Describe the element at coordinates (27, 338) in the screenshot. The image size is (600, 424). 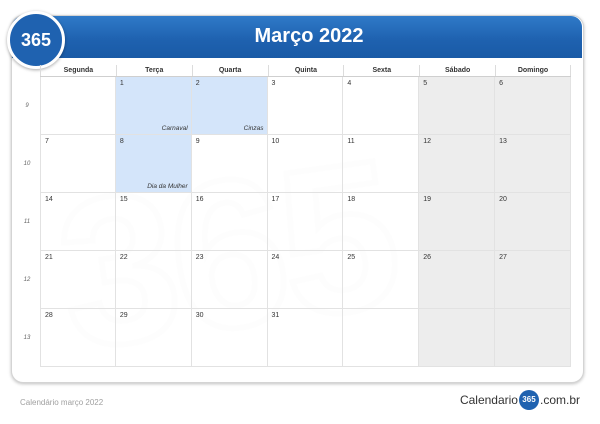
I see `week-number: 13` at that location.